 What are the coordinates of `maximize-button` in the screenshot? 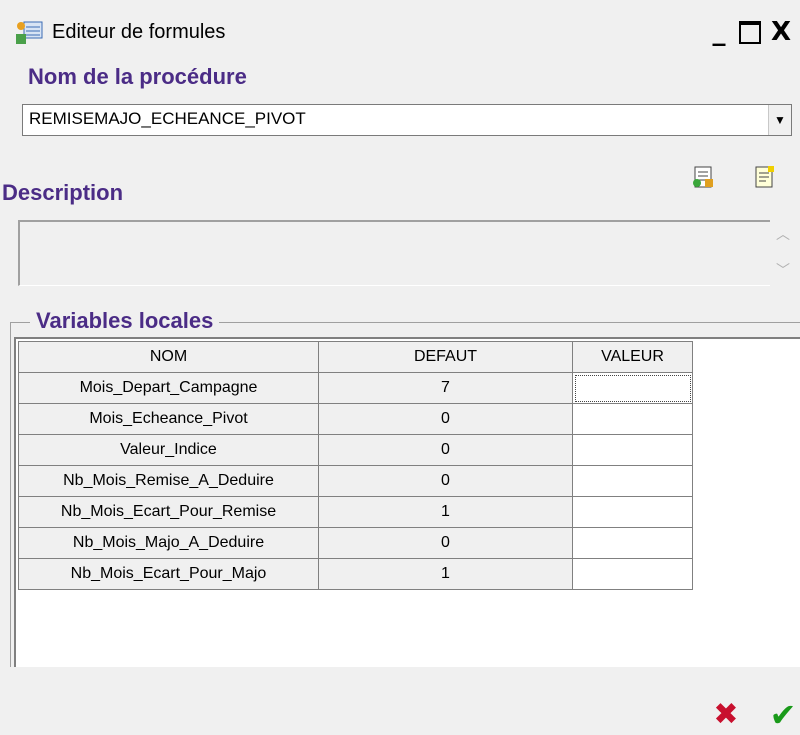 It's located at (750, 32).